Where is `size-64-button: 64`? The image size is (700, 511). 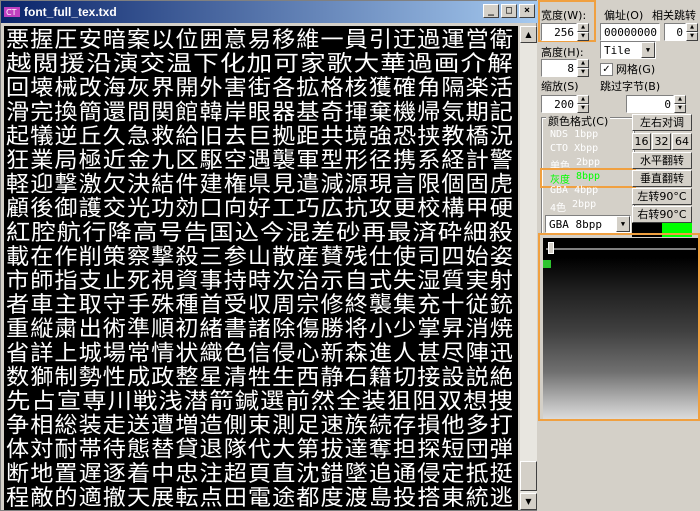
size-64-button: 64 is located at coordinates (682, 141).